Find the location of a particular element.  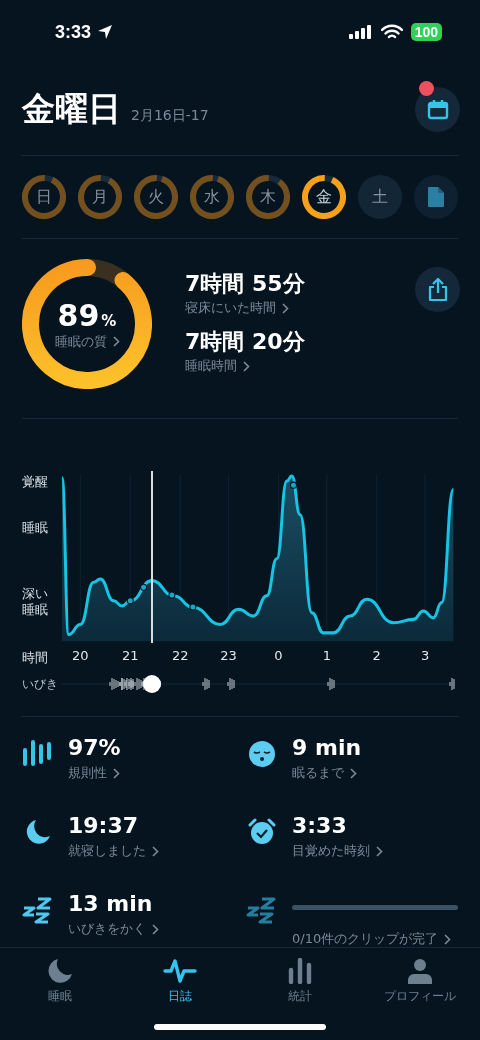

share-button is located at coordinates (437, 289).